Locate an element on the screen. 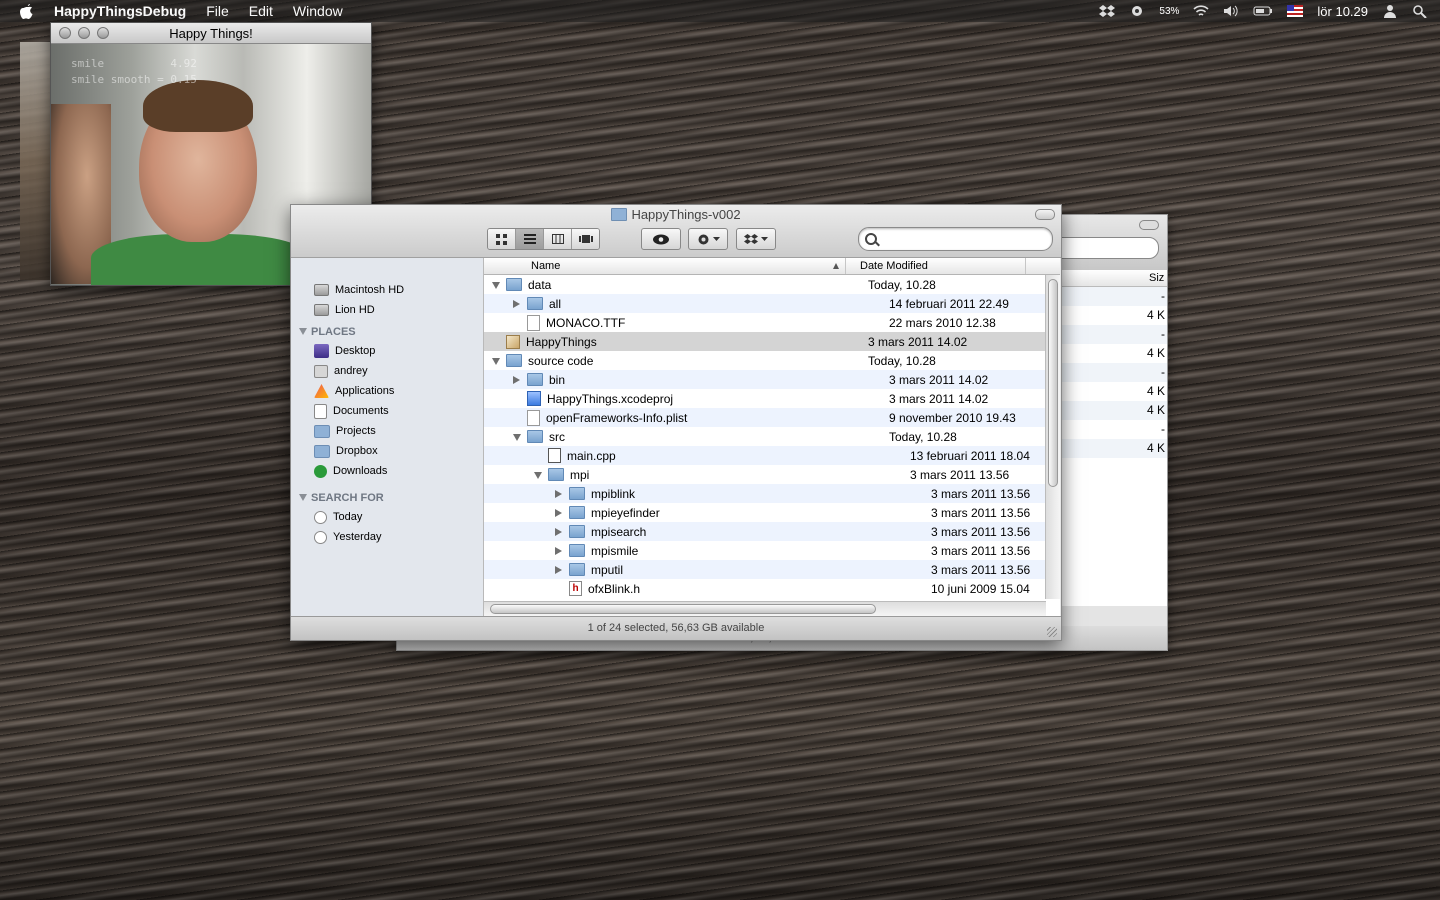 The height and width of the screenshot is (900, 1440). quick-look-button is located at coordinates (661, 239).